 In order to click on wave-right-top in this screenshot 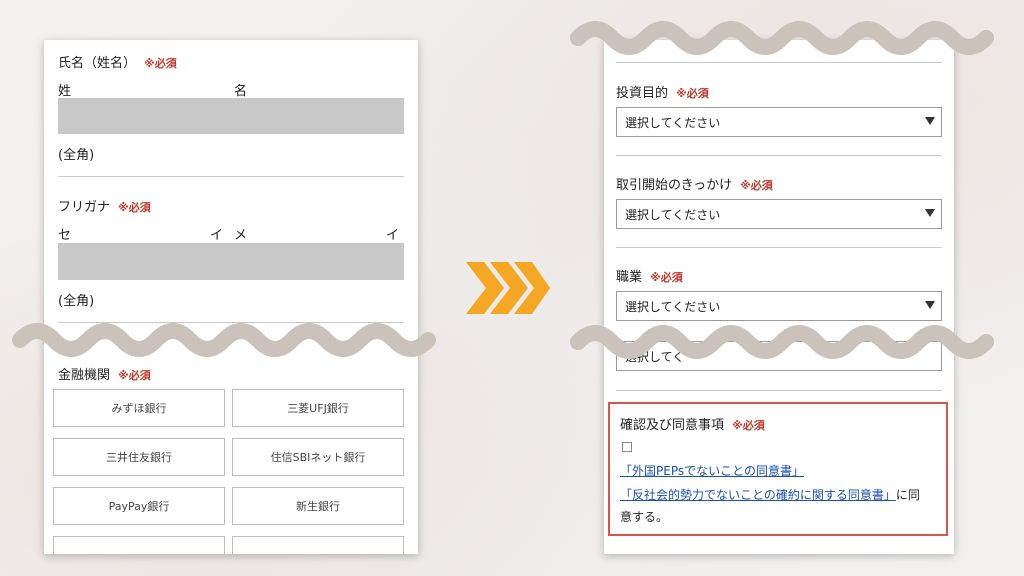, I will do `click(782, 38)`.